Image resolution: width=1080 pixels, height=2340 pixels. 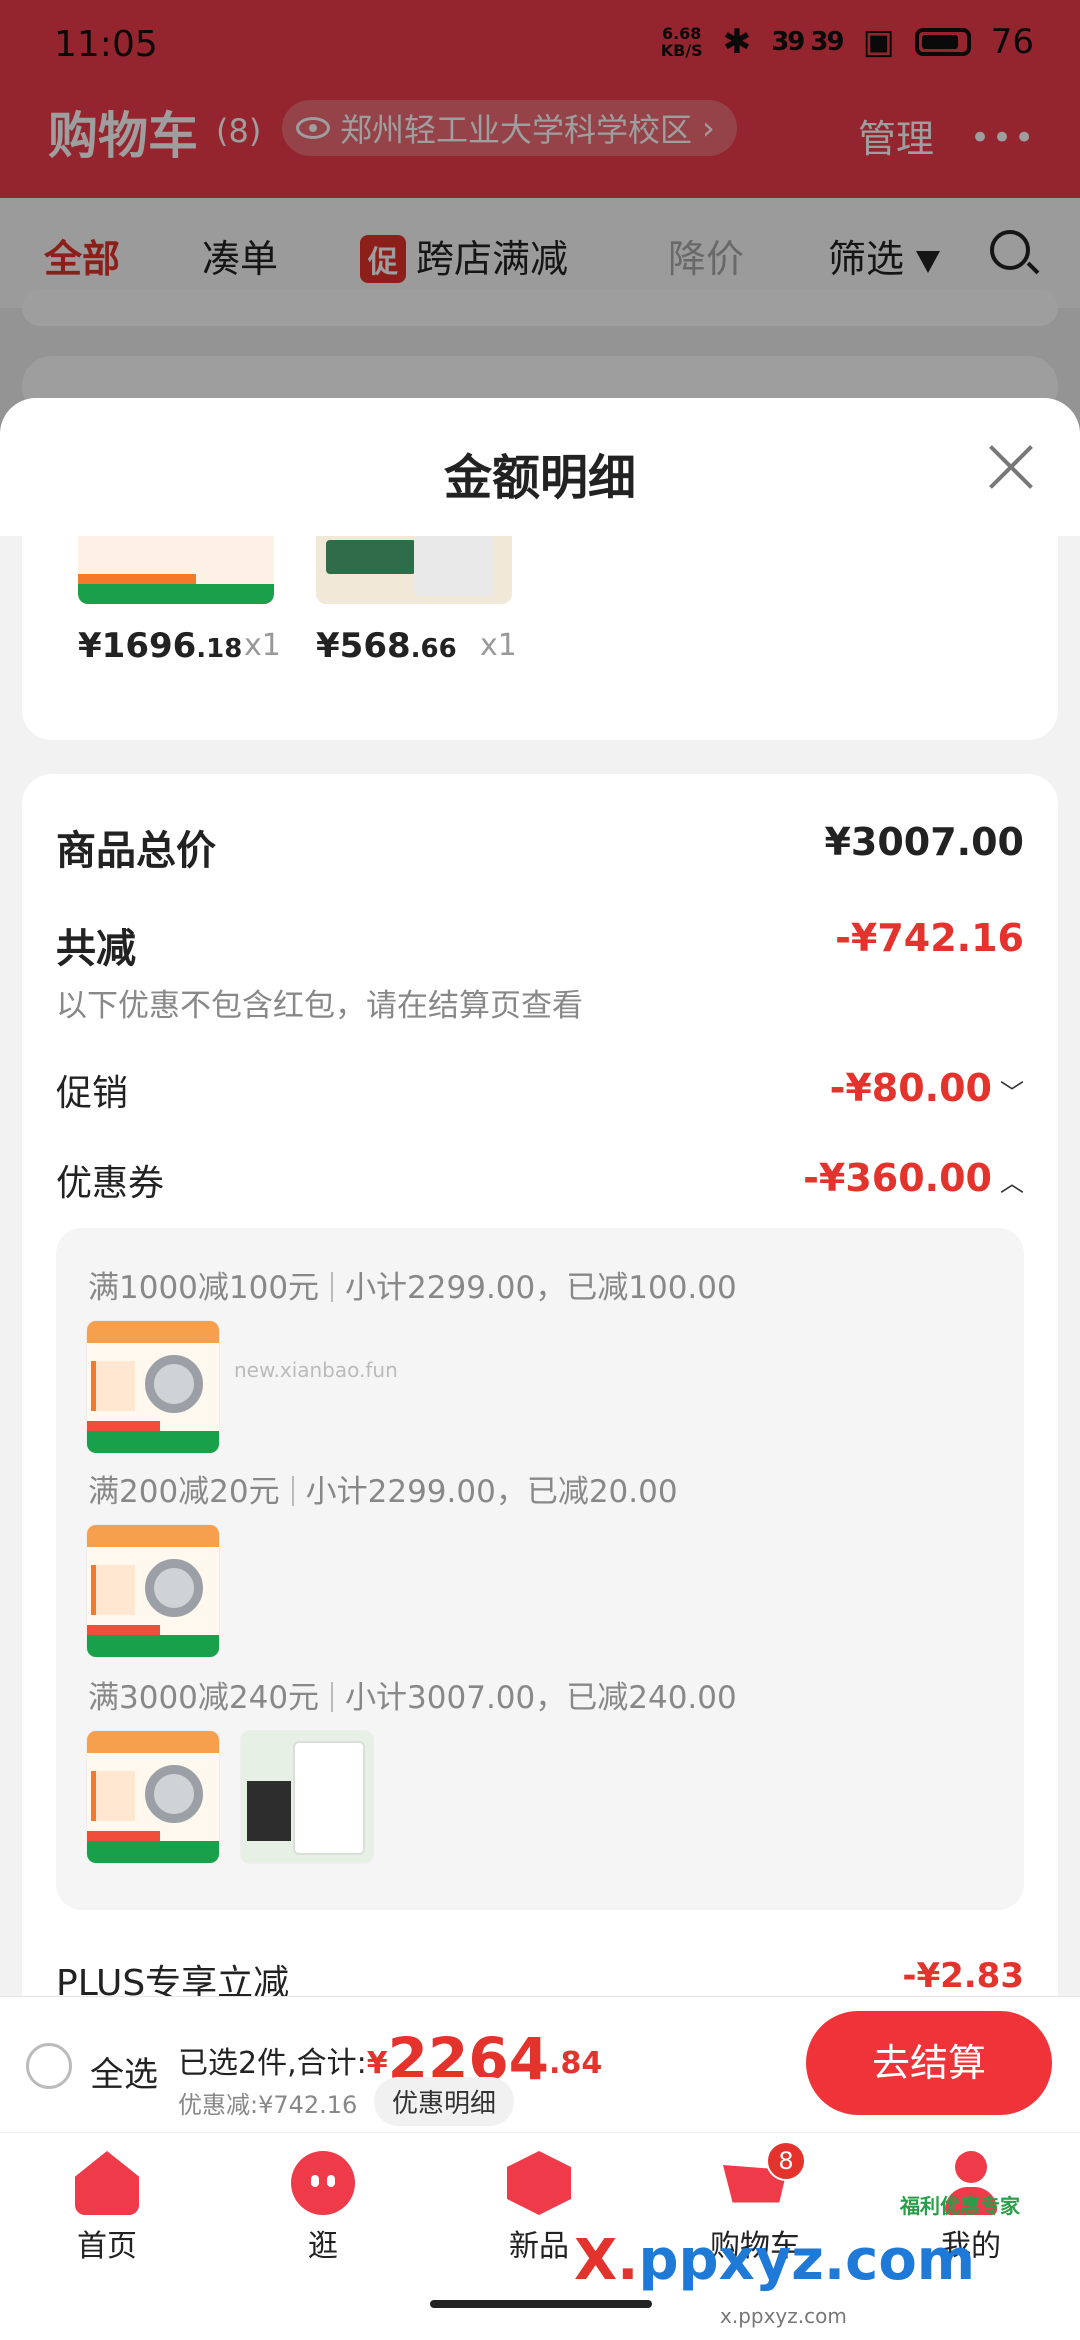 I want to click on chevron-up-icon: ︿, so click(x=1012, y=1183).